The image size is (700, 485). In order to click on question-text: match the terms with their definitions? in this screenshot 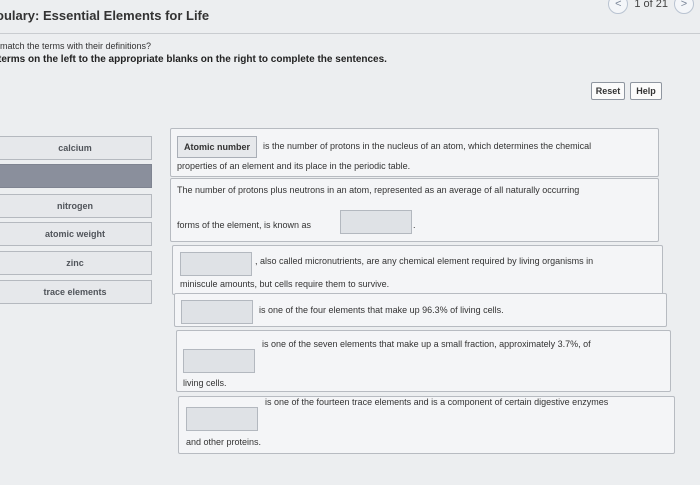, I will do `click(76, 46)`.